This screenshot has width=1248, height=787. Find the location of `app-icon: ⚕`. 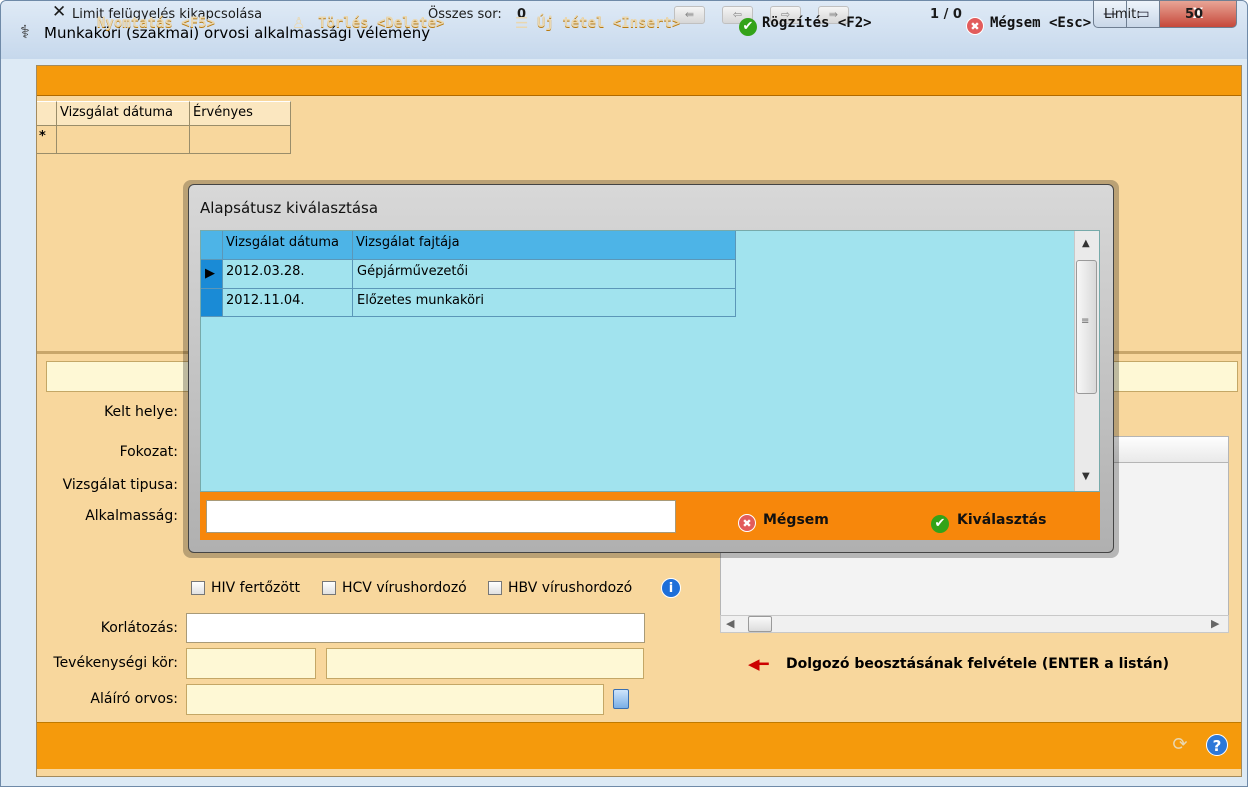

app-icon: ⚕ is located at coordinates (25, 32).